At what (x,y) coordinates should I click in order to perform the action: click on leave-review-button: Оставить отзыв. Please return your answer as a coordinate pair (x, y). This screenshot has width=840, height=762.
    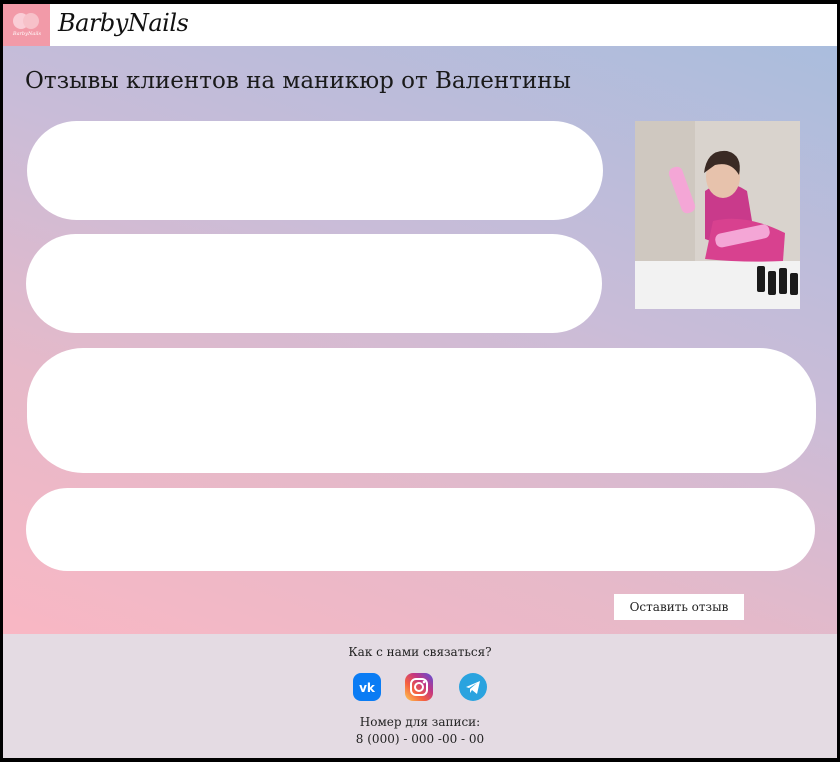
    Looking at the image, I should click on (679, 607).